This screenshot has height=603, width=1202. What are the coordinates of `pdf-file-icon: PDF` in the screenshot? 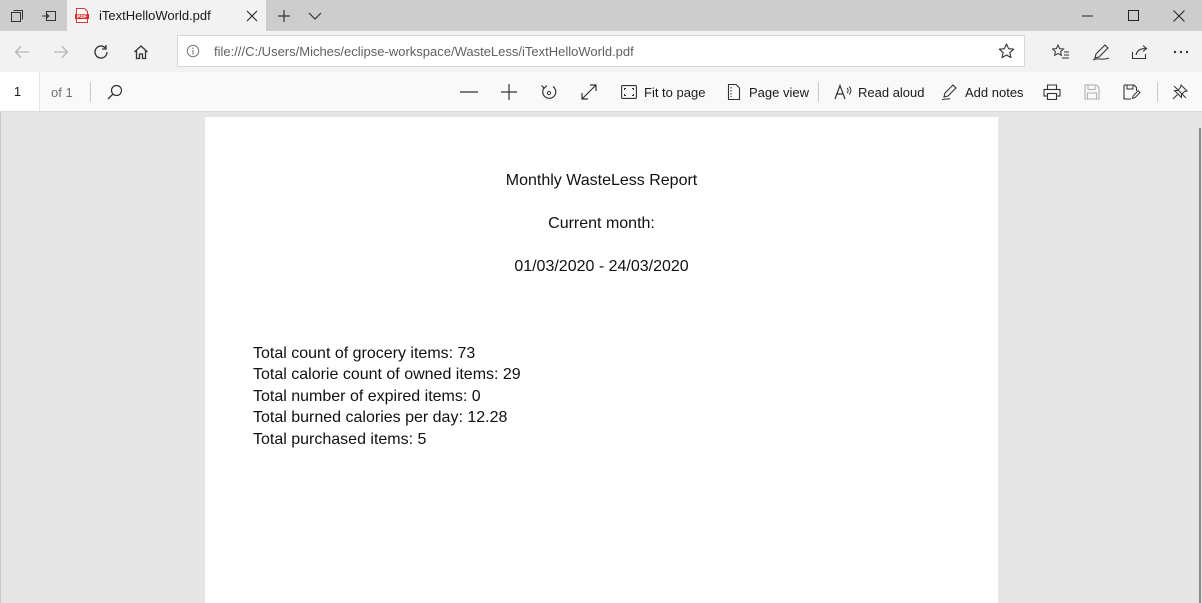 It's located at (82, 15).